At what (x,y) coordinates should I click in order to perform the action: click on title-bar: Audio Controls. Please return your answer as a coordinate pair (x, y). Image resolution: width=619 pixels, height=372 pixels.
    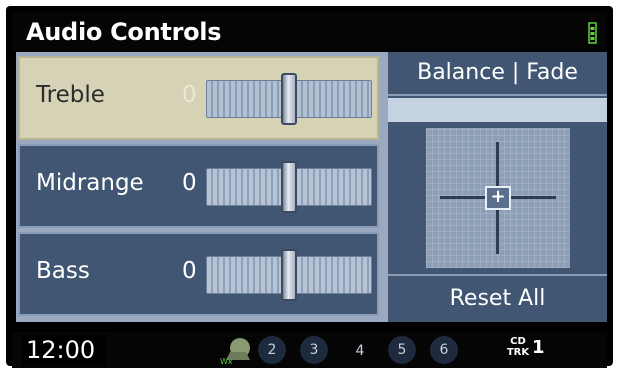
    Looking at the image, I should click on (309, 32).